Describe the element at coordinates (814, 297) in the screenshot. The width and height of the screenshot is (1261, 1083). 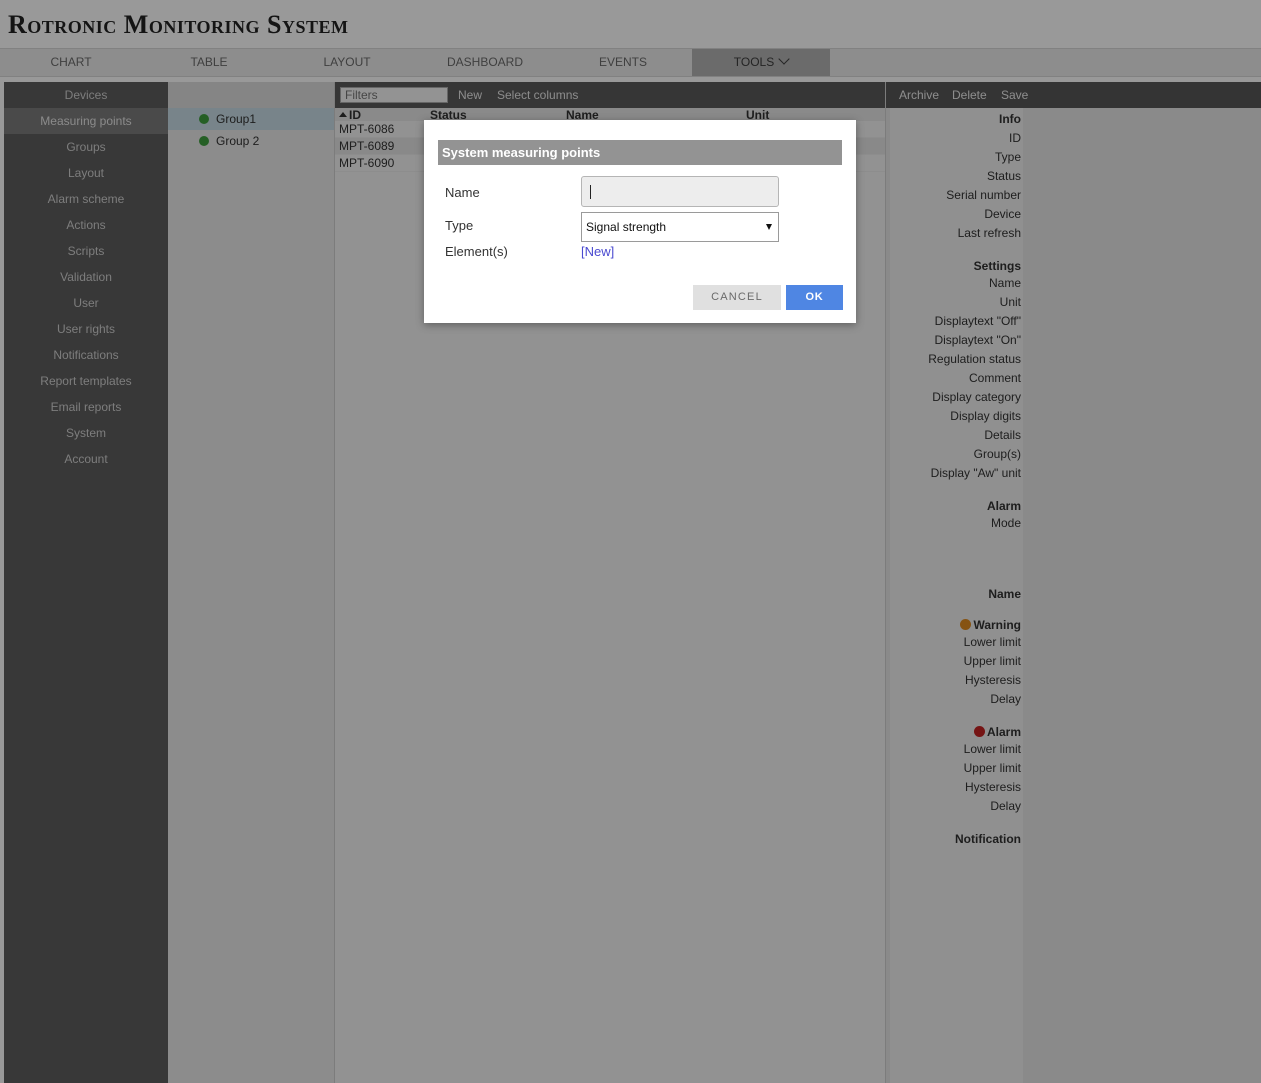
I see `ok-button: OK` at that location.